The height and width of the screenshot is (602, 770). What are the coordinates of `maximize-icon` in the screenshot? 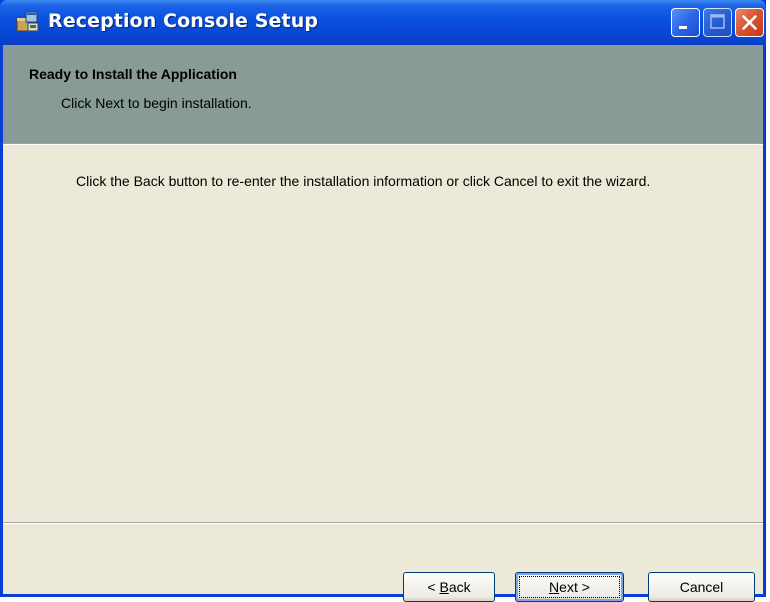 It's located at (717, 21).